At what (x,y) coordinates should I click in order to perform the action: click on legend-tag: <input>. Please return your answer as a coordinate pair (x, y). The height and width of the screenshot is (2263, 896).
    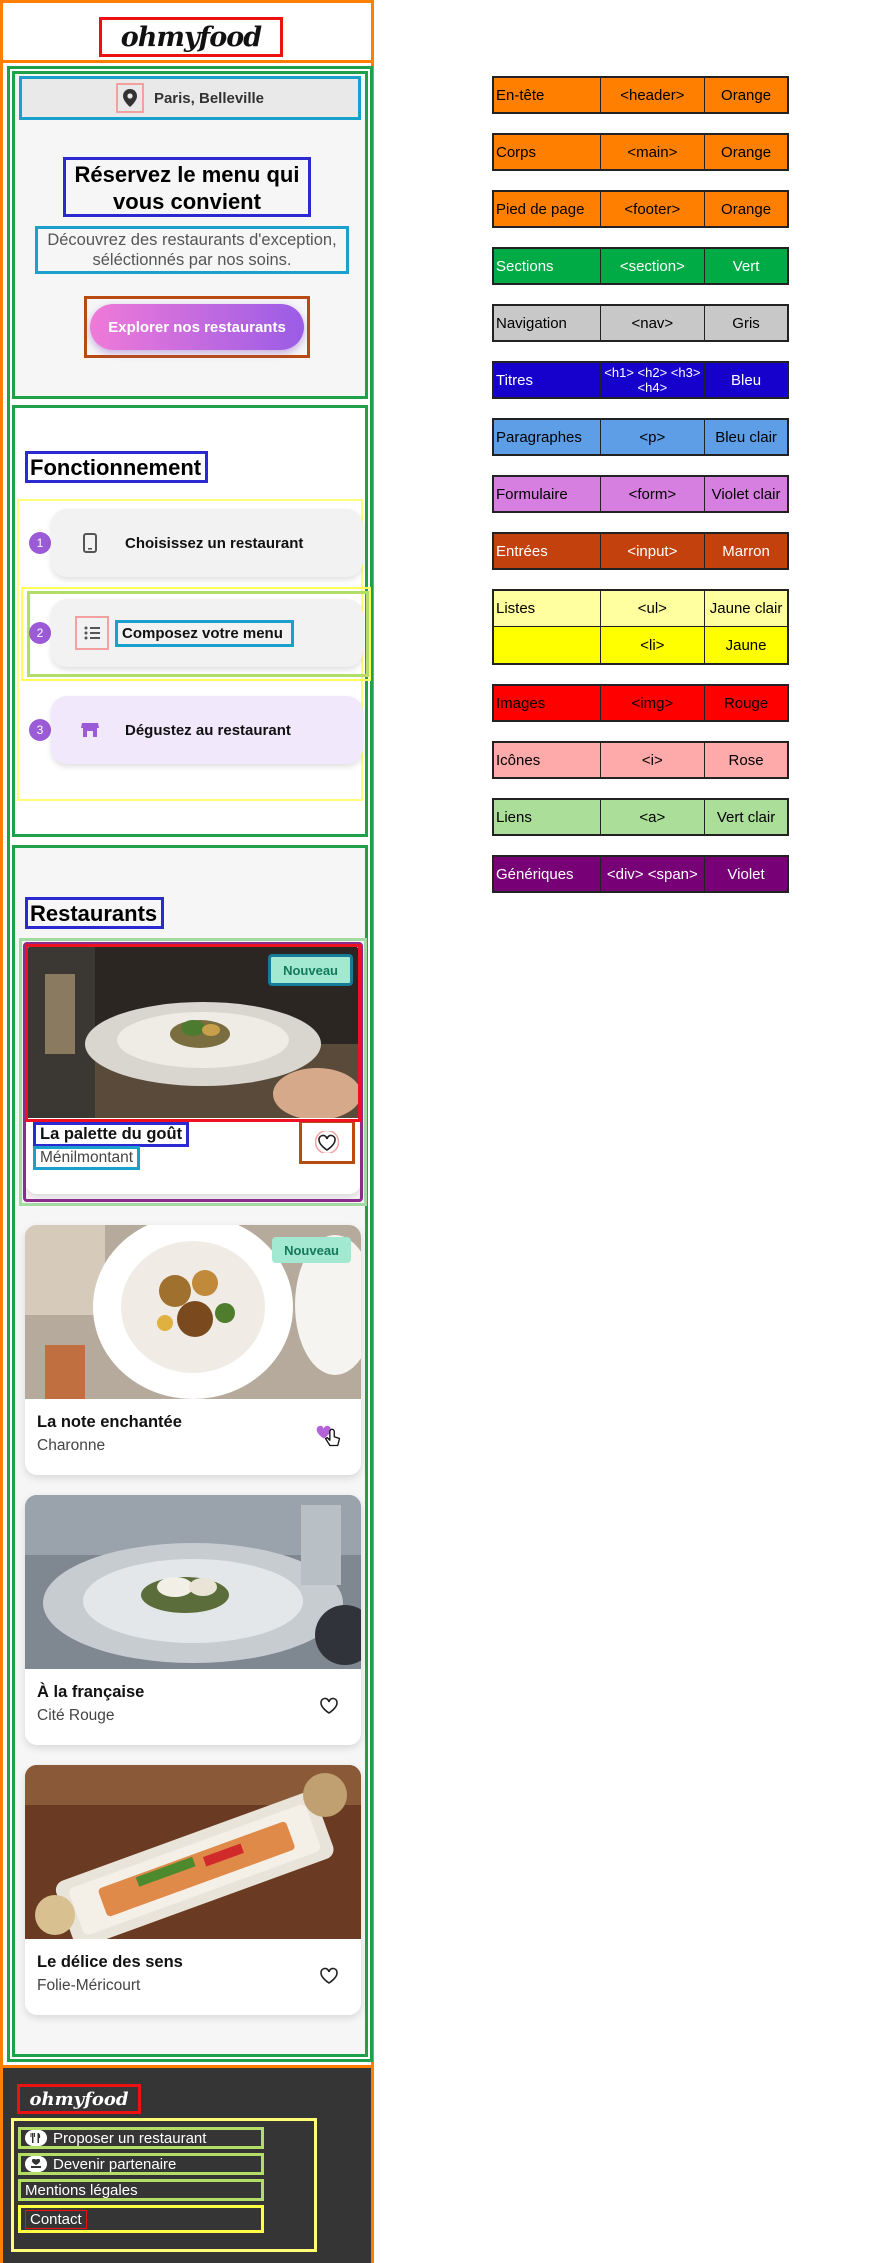
    Looking at the image, I should click on (653, 551).